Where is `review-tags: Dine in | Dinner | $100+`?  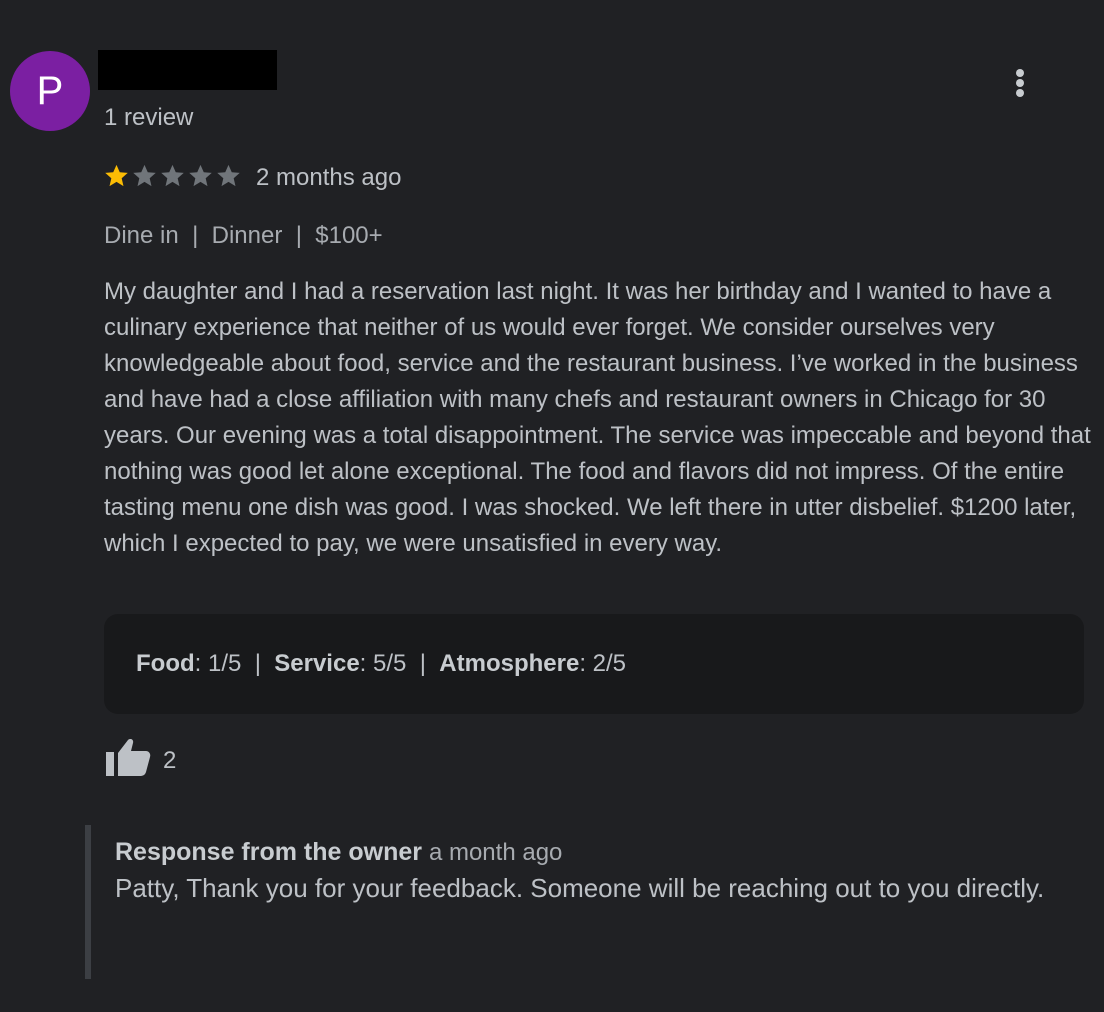 review-tags: Dine in | Dinner | $100+ is located at coordinates (243, 236).